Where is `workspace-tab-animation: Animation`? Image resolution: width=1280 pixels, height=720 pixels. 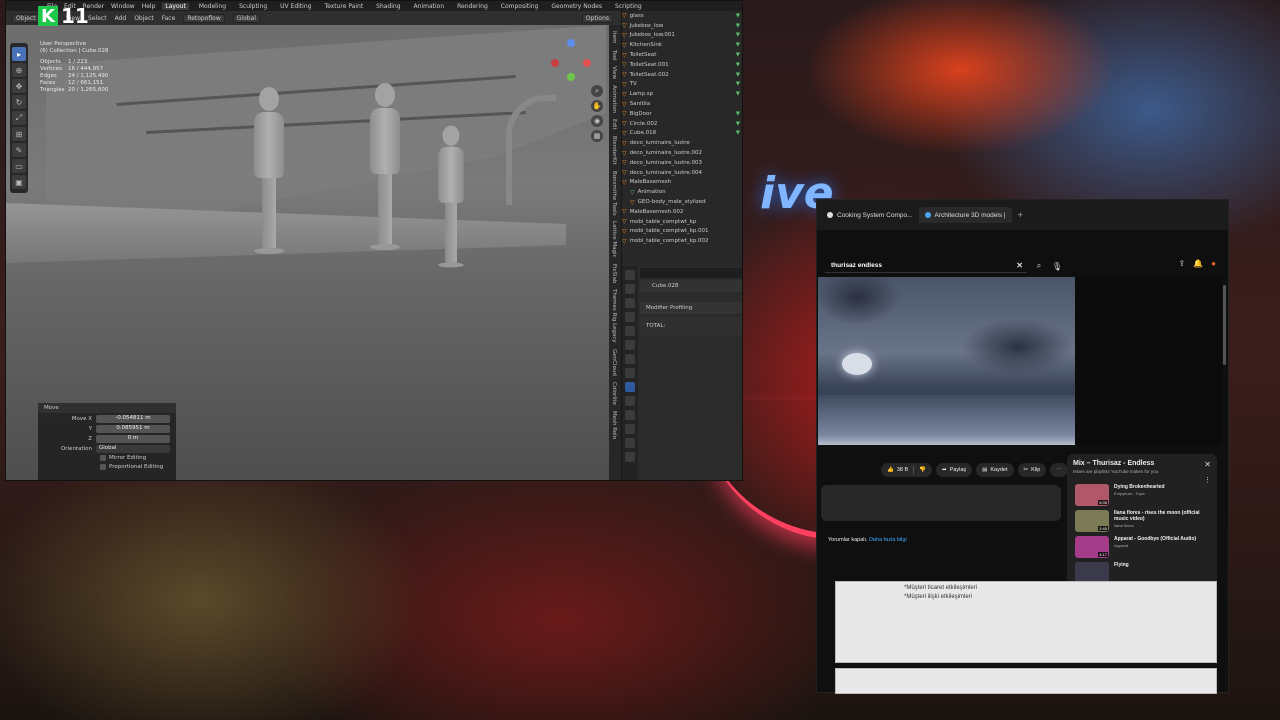 workspace-tab-animation: Animation is located at coordinates (429, 6).